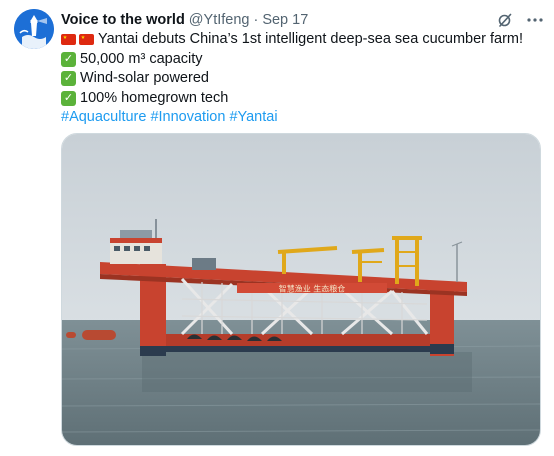 The width and height of the screenshot is (554, 456). What do you see at coordinates (103, 118) in the screenshot?
I see `hashtag-link: #Aquaculture` at bounding box center [103, 118].